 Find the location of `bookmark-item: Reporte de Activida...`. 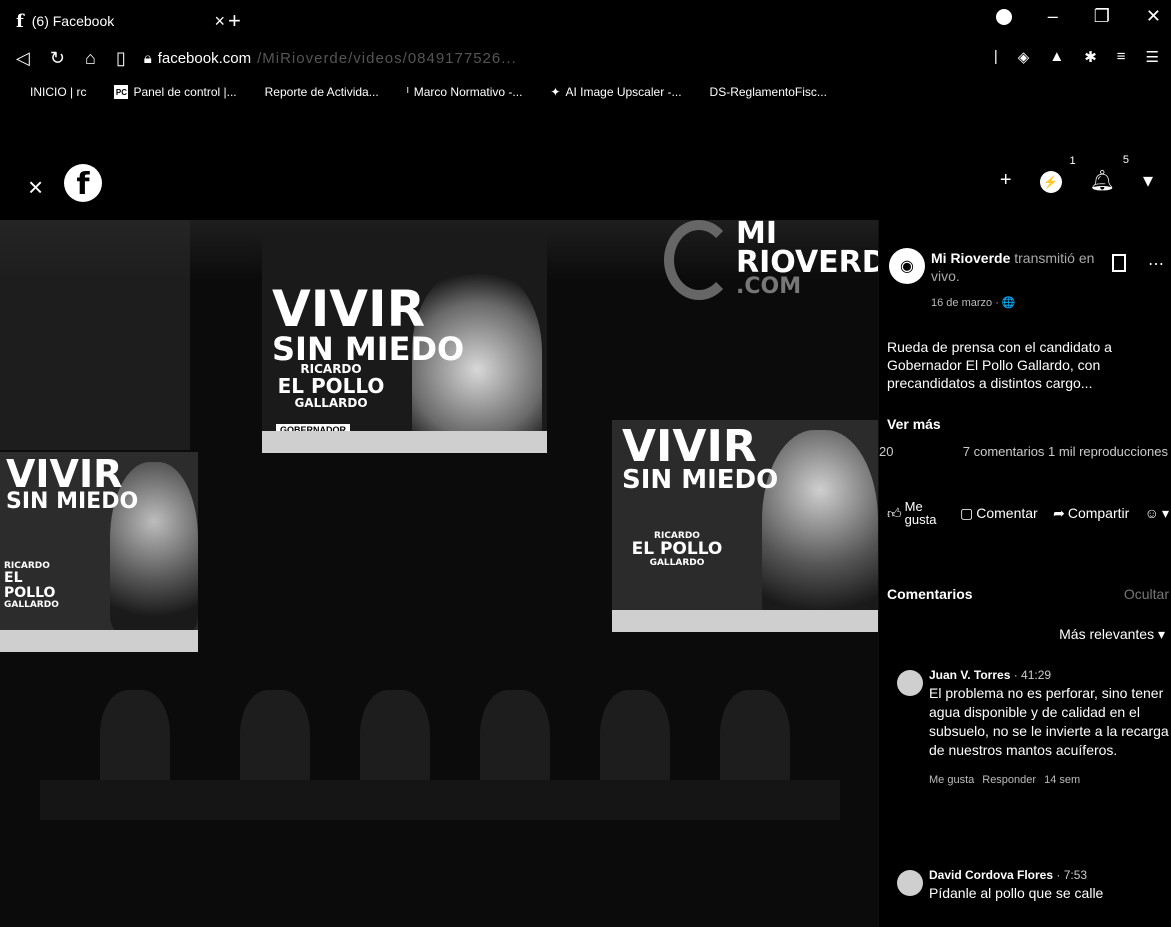

bookmark-item: Reporte de Activida... is located at coordinates (322, 92).